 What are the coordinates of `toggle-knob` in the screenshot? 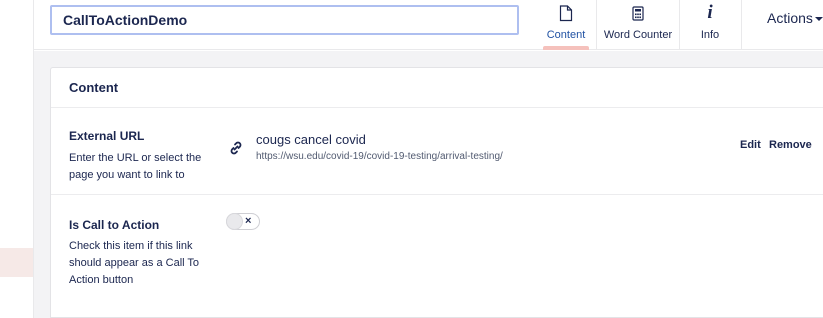 It's located at (234, 221).